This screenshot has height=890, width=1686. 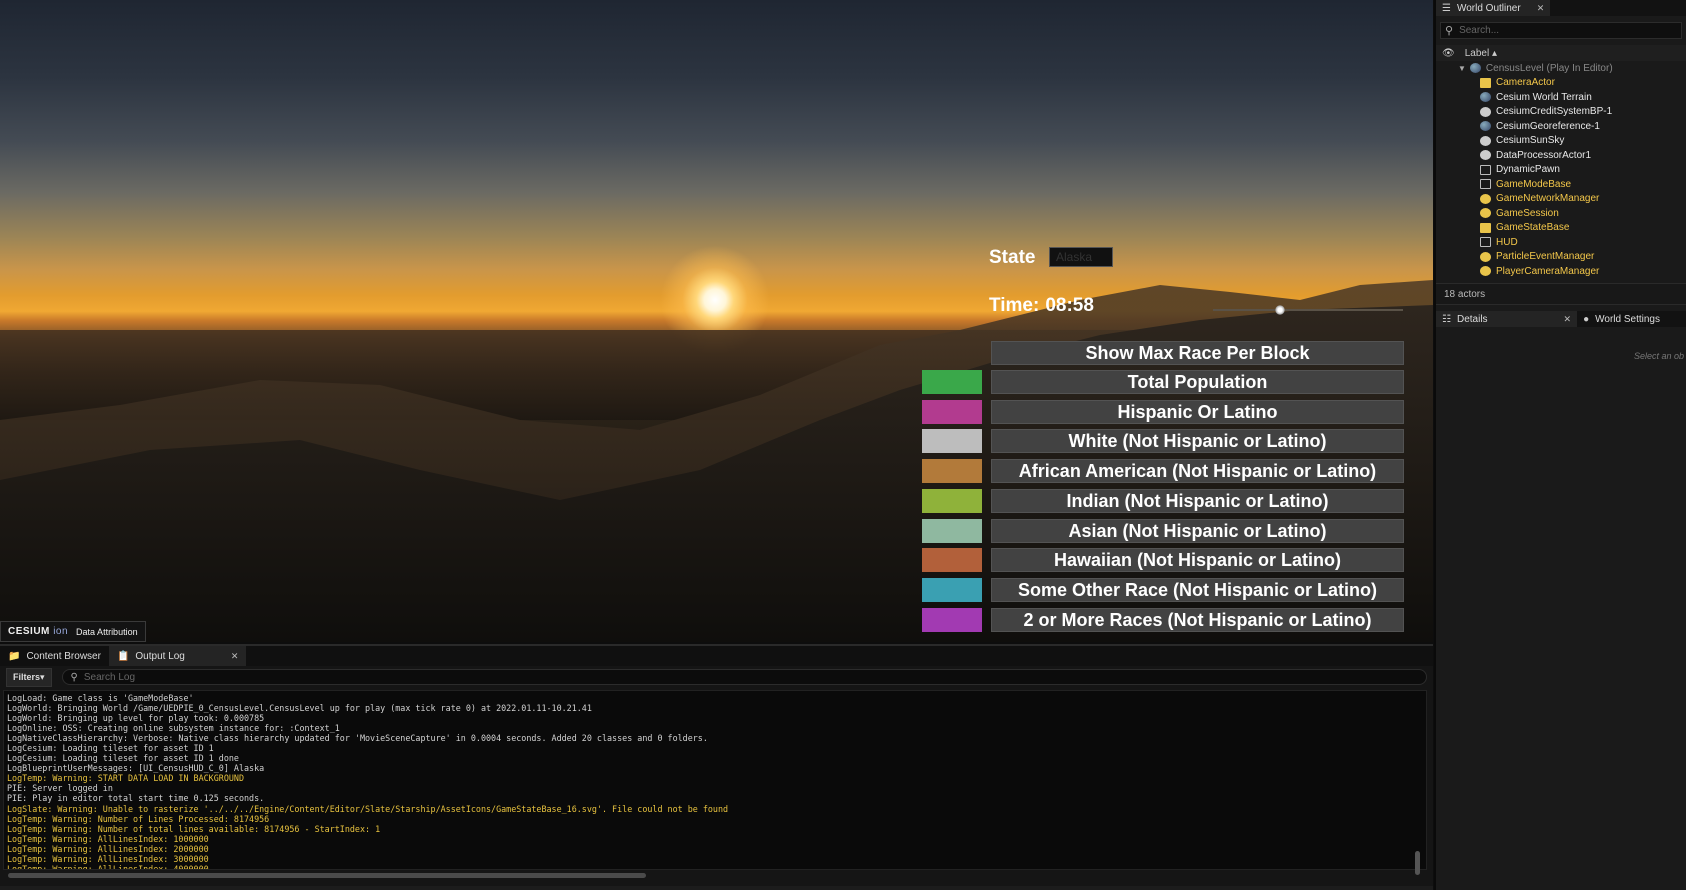 I want to click on race-toggle-button: White (Not Hispanic or Latino), so click(x=1197, y=441).